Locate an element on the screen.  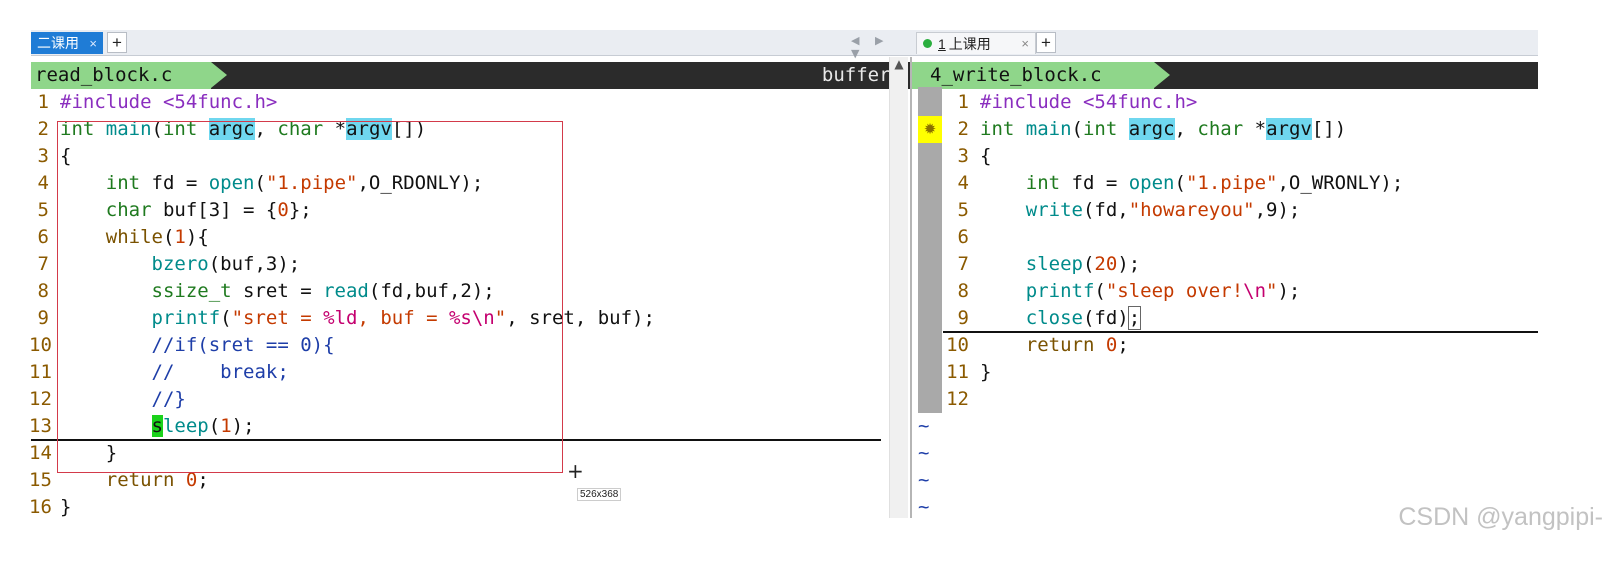
code-line: 12 is located at coordinates (959, 399).